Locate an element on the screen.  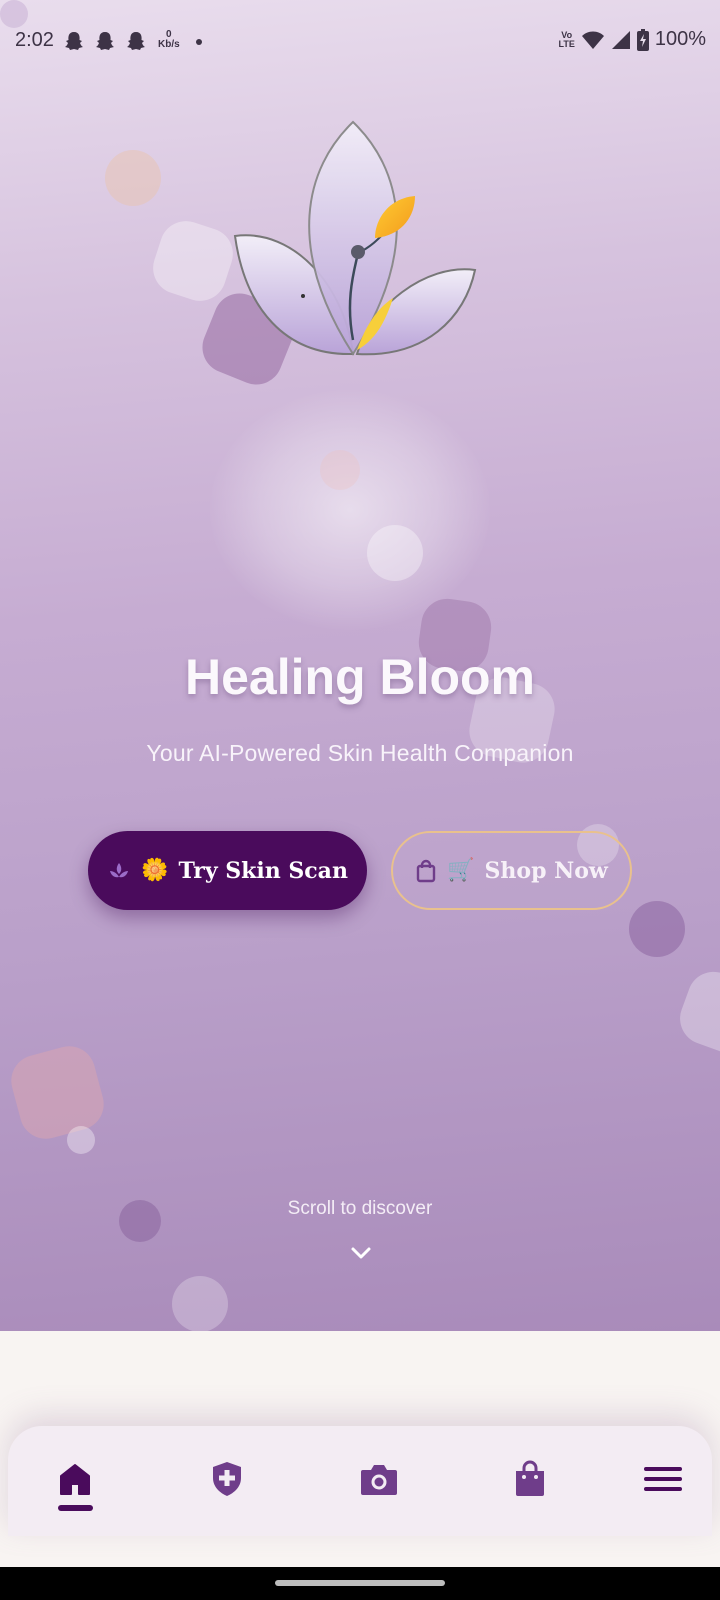
status-time: 2:02 is located at coordinates (34, 40).